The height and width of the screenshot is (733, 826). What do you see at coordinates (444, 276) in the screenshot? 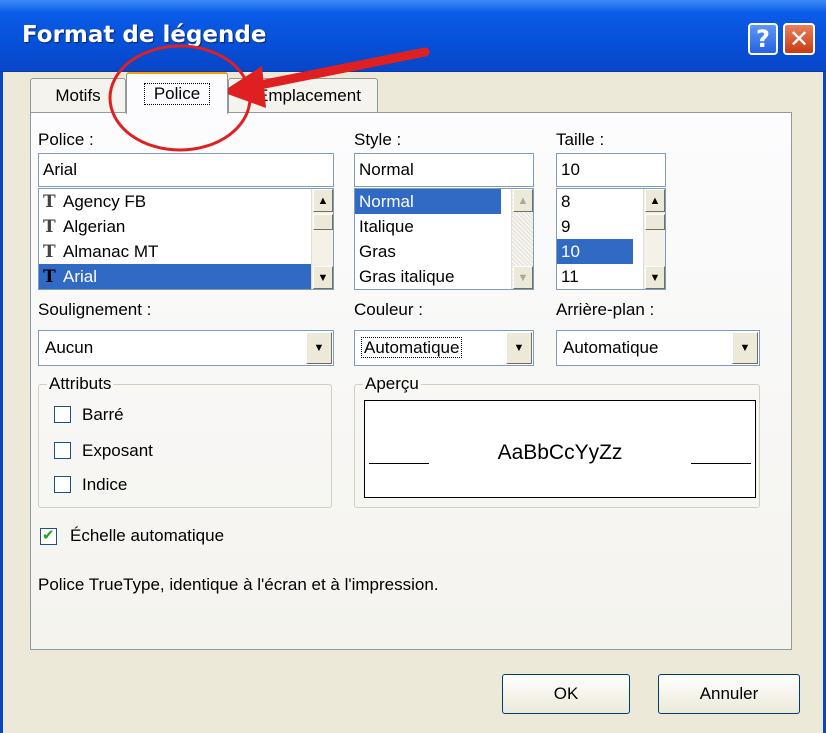
I see `list-item: Gras italique` at bounding box center [444, 276].